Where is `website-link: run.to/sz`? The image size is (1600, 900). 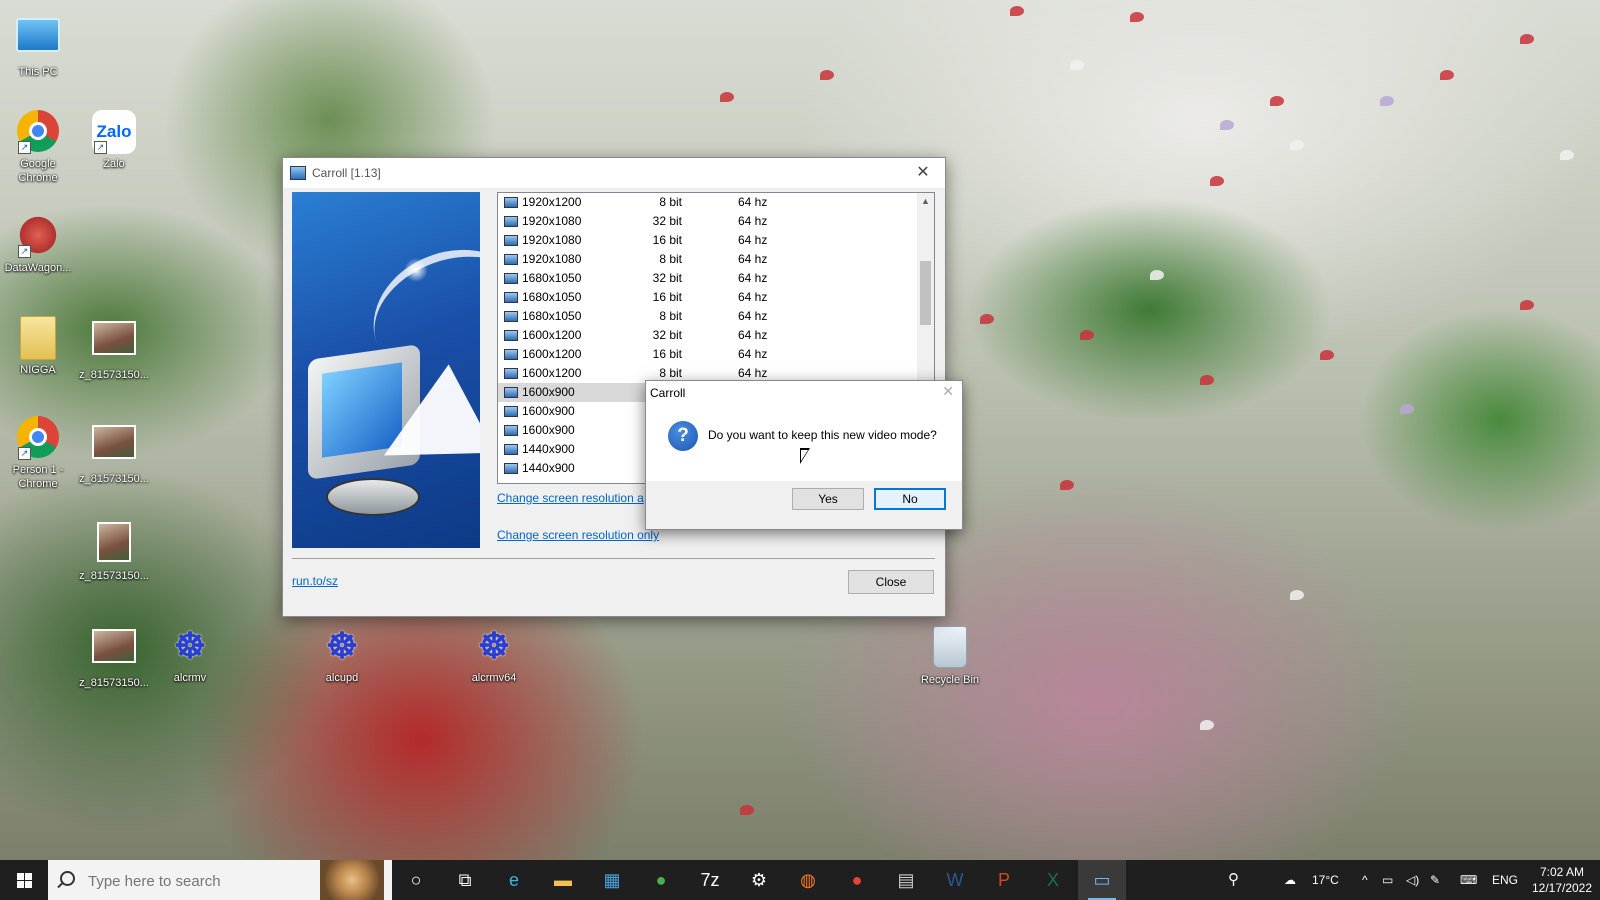 website-link: run.to/sz is located at coordinates (315, 581).